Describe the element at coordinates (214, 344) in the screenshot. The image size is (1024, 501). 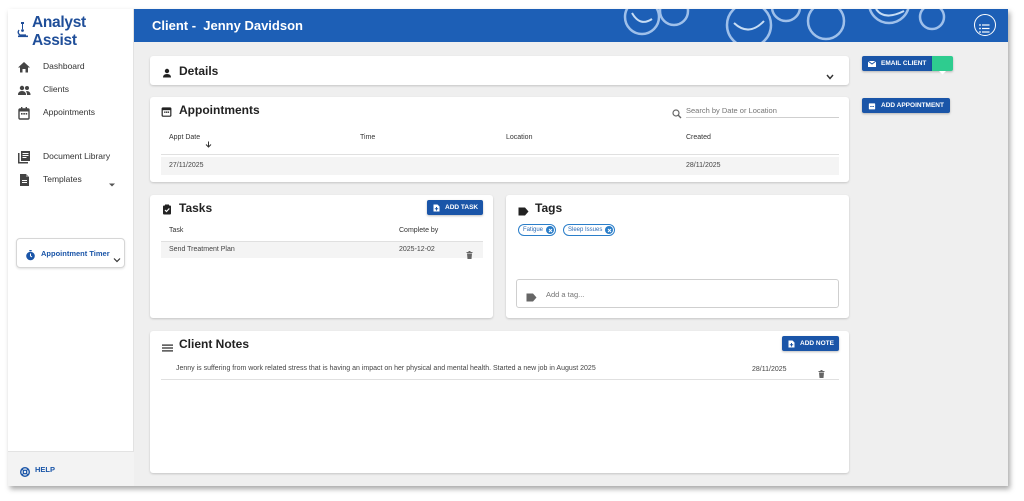
I see `client-notes-title: Client Notes` at that location.